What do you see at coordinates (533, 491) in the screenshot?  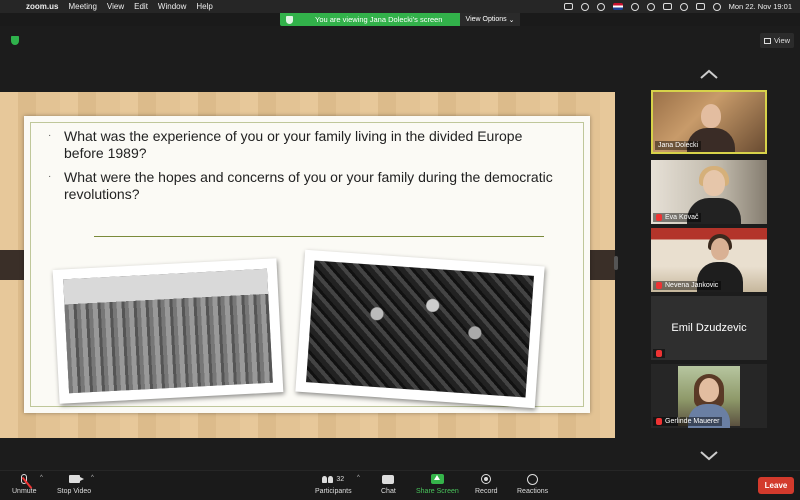 I see `reactions-label: Reactions` at bounding box center [533, 491].